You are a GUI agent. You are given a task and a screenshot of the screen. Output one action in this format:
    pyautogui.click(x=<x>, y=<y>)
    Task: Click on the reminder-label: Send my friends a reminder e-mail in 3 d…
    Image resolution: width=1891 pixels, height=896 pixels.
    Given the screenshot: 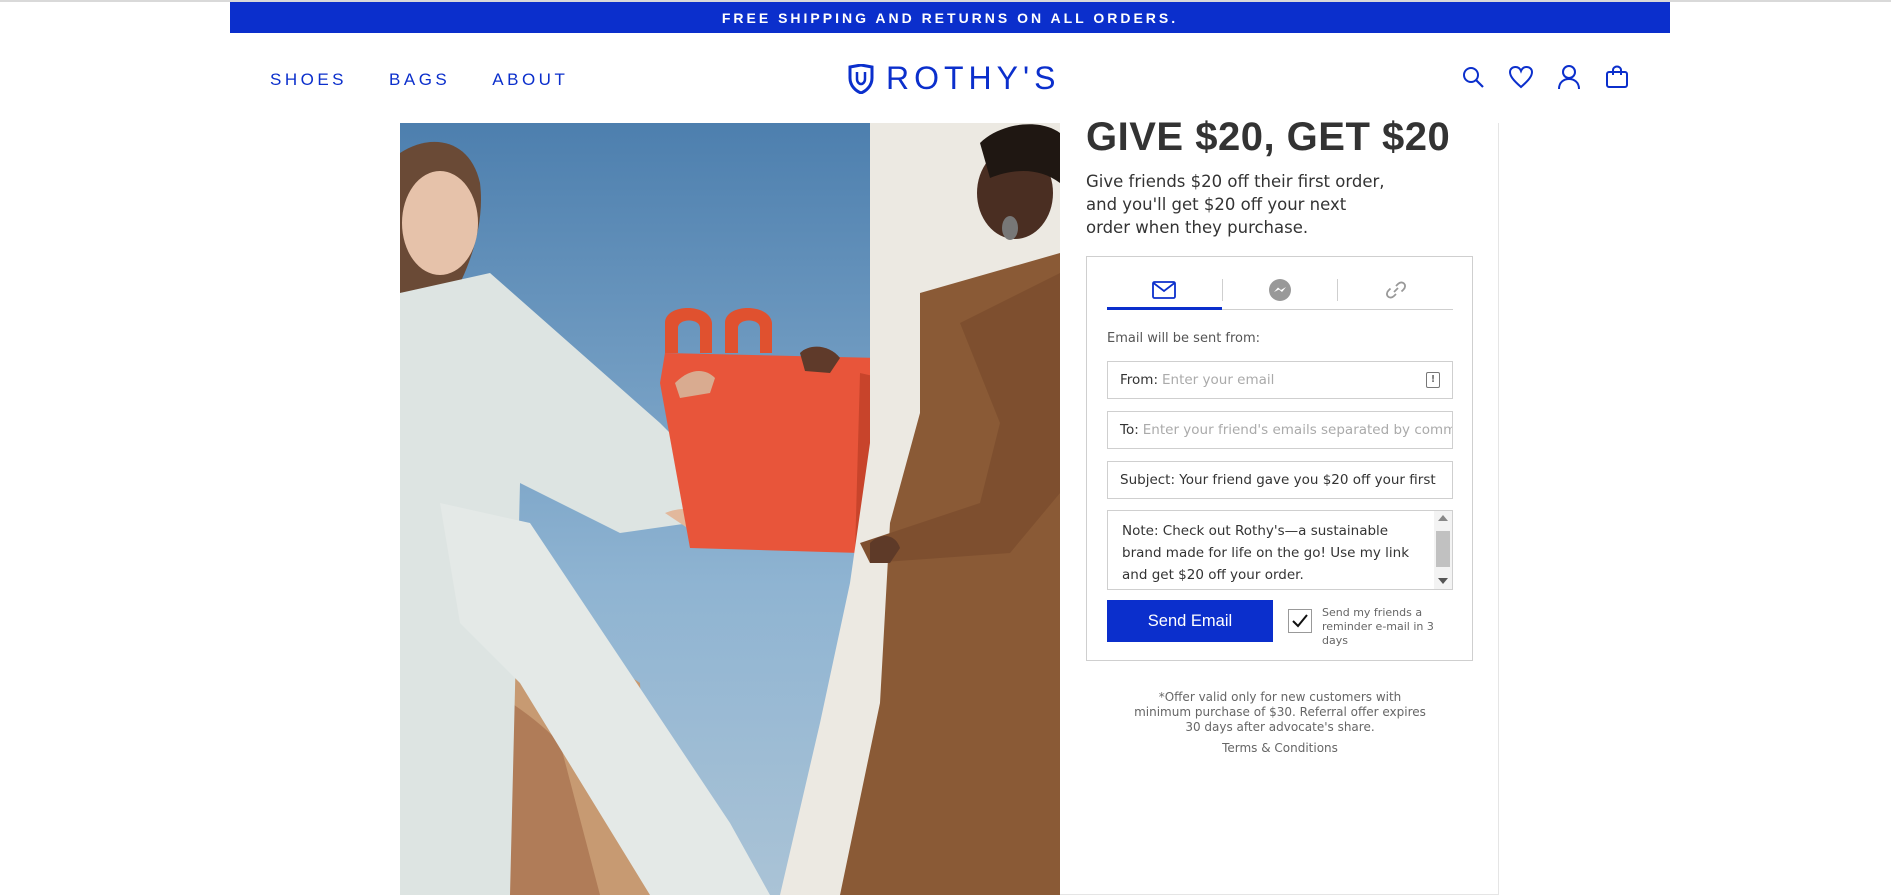 What is the action you would take?
    pyautogui.click(x=1392, y=627)
    